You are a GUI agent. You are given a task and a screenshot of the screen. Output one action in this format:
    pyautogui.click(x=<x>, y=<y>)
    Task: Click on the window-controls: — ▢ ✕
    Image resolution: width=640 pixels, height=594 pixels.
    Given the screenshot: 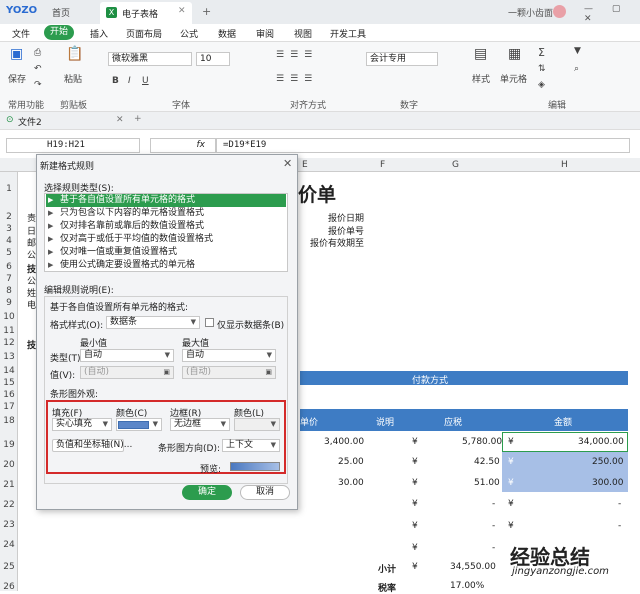 What is the action you would take?
    pyautogui.click(x=612, y=14)
    